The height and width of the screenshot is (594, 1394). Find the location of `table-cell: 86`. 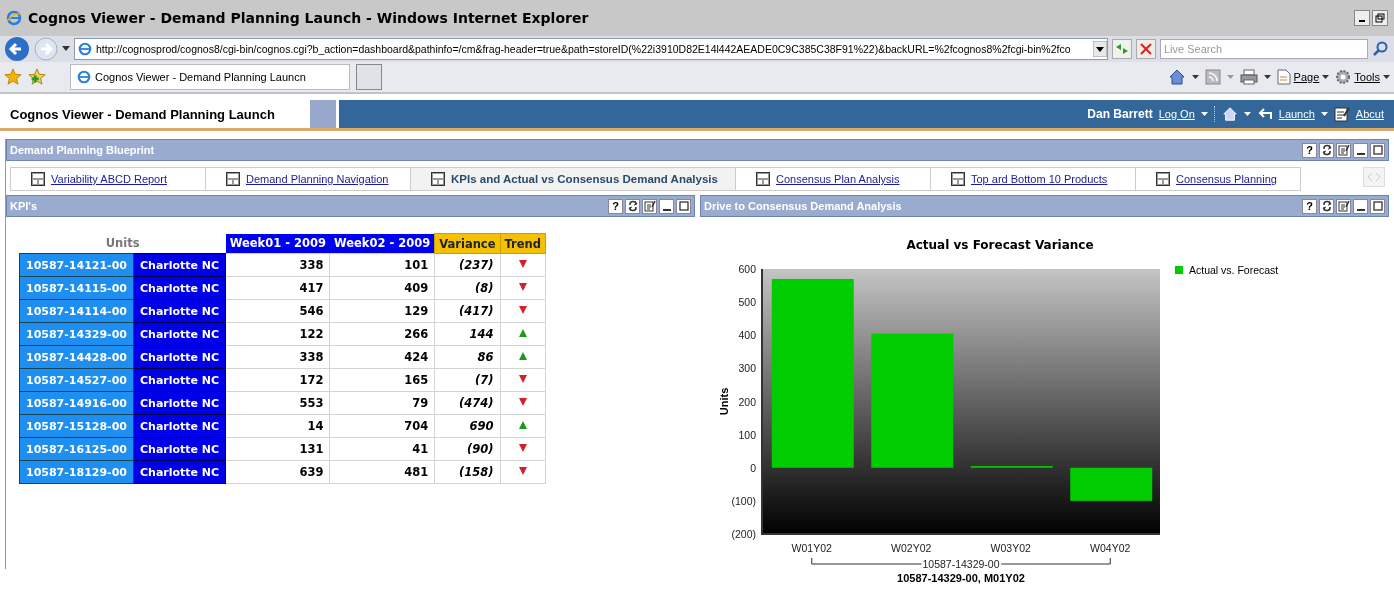

table-cell: 86 is located at coordinates (467, 357).